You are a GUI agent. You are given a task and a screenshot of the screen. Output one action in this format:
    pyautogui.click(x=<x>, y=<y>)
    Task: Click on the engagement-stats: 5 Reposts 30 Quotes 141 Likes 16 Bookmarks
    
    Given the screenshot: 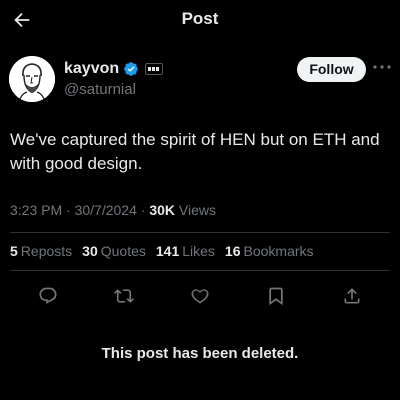 What is the action you would take?
    pyautogui.click(x=162, y=251)
    